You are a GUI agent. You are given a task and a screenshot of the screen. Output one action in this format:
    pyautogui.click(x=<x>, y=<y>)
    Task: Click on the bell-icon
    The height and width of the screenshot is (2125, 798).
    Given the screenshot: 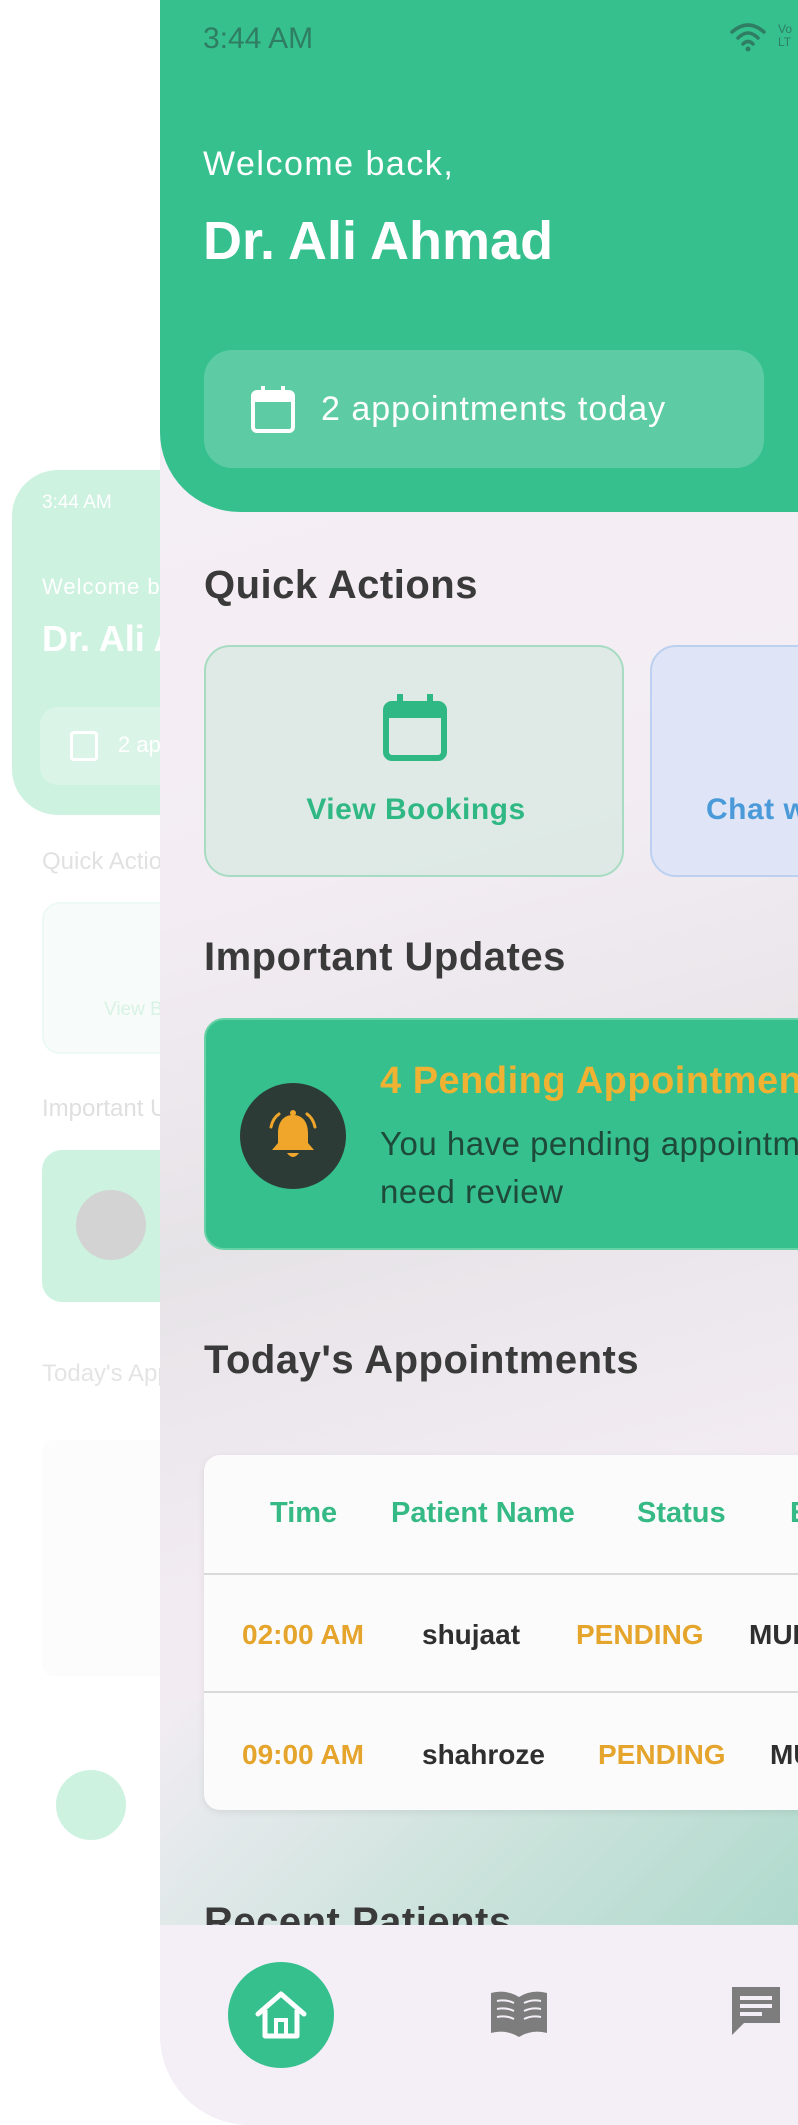 What is the action you would take?
    pyautogui.click(x=293, y=1133)
    